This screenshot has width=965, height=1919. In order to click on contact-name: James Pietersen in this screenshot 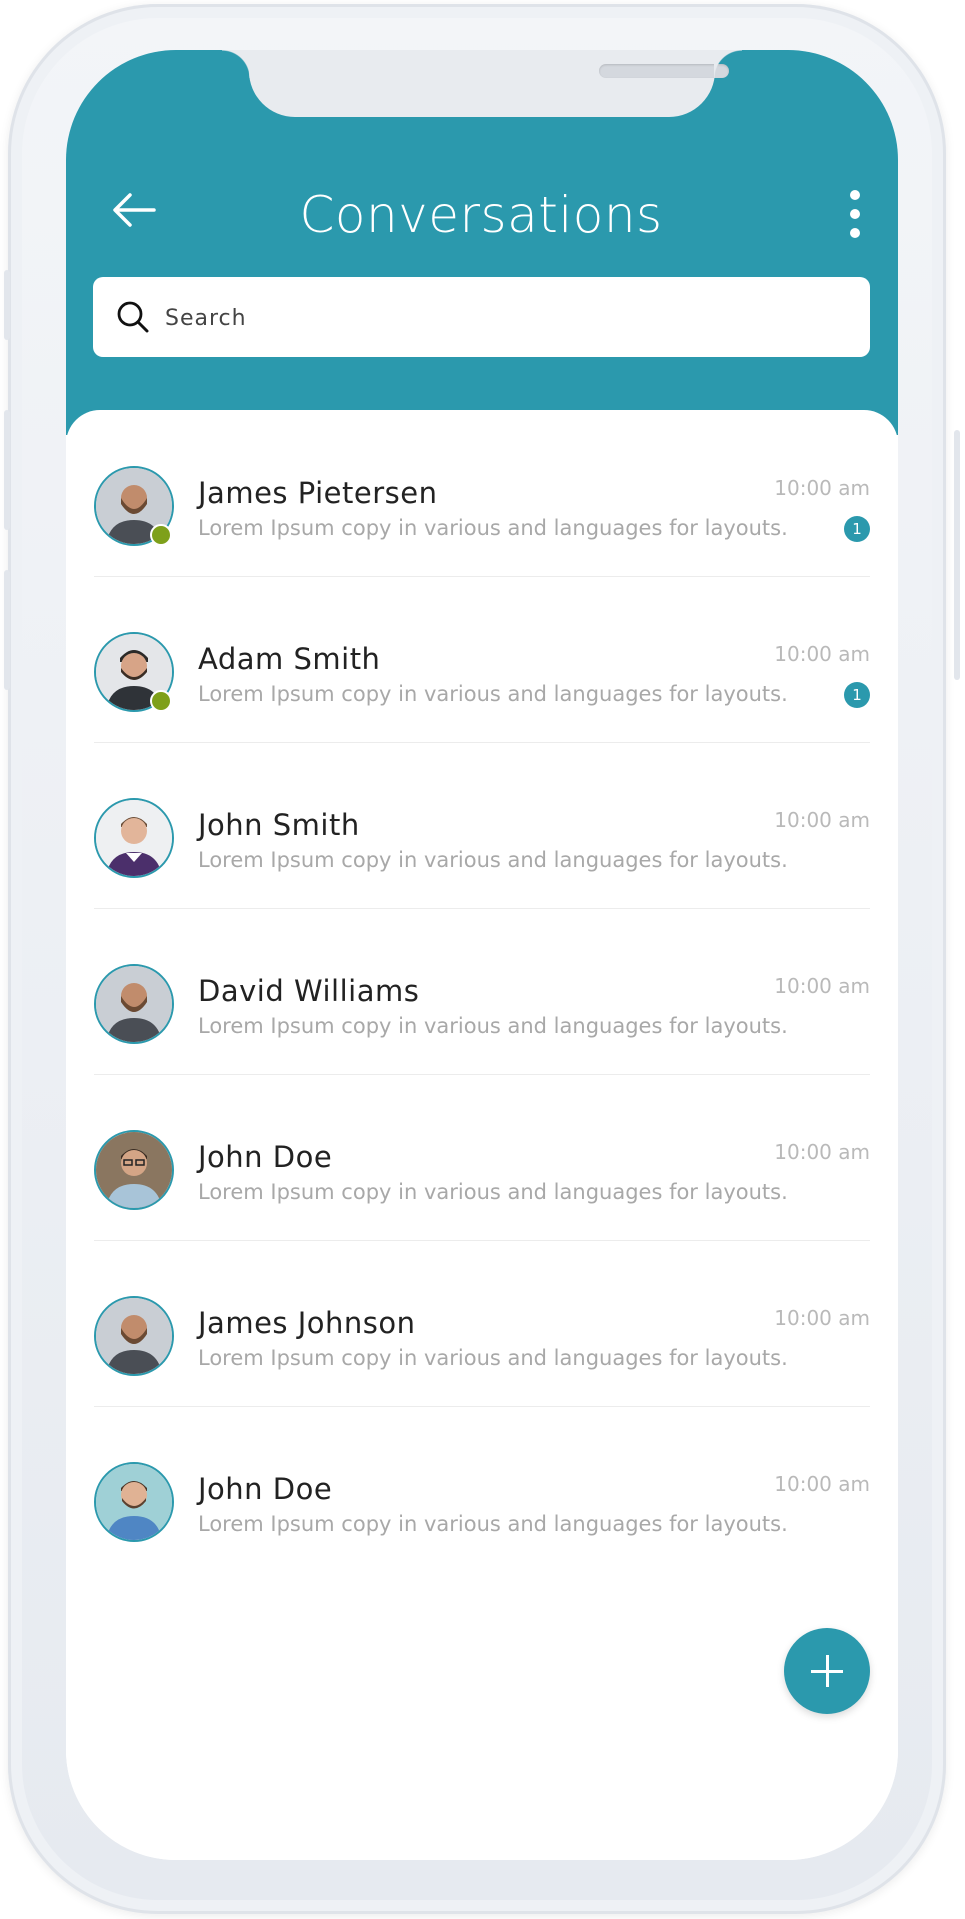, I will do `click(318, 493)`.